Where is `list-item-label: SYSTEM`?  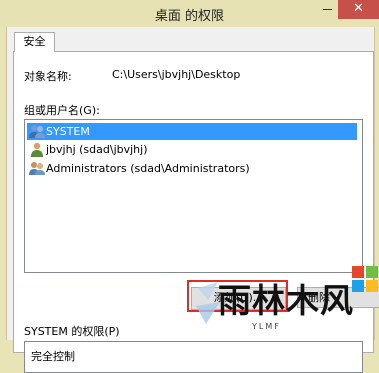
list-item-label: SYSTEM is located at coordinates (68, 131).